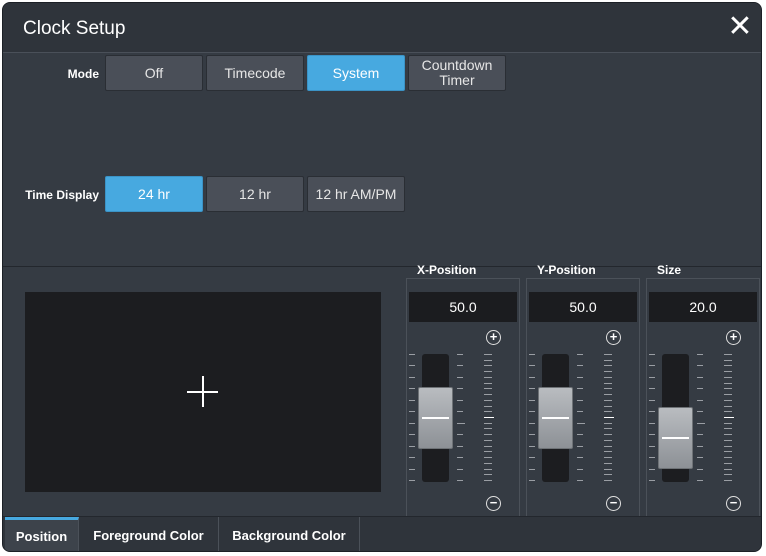 This screenshot has width=766, height=556. I want to click on size-thumb, so click(675, 438).